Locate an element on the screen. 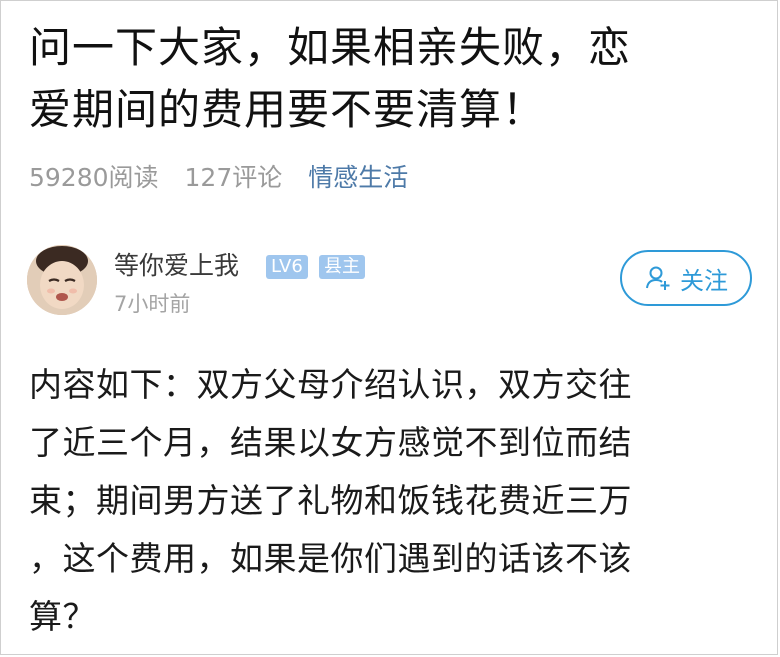 The image size is (780, 657). post-meta: 59280阅读 127评论 情感生活 is located at coordinates (218, 178).